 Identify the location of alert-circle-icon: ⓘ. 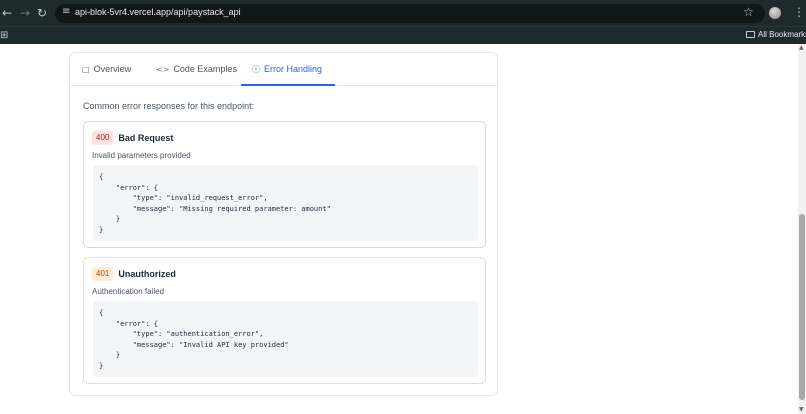
(256, 69).